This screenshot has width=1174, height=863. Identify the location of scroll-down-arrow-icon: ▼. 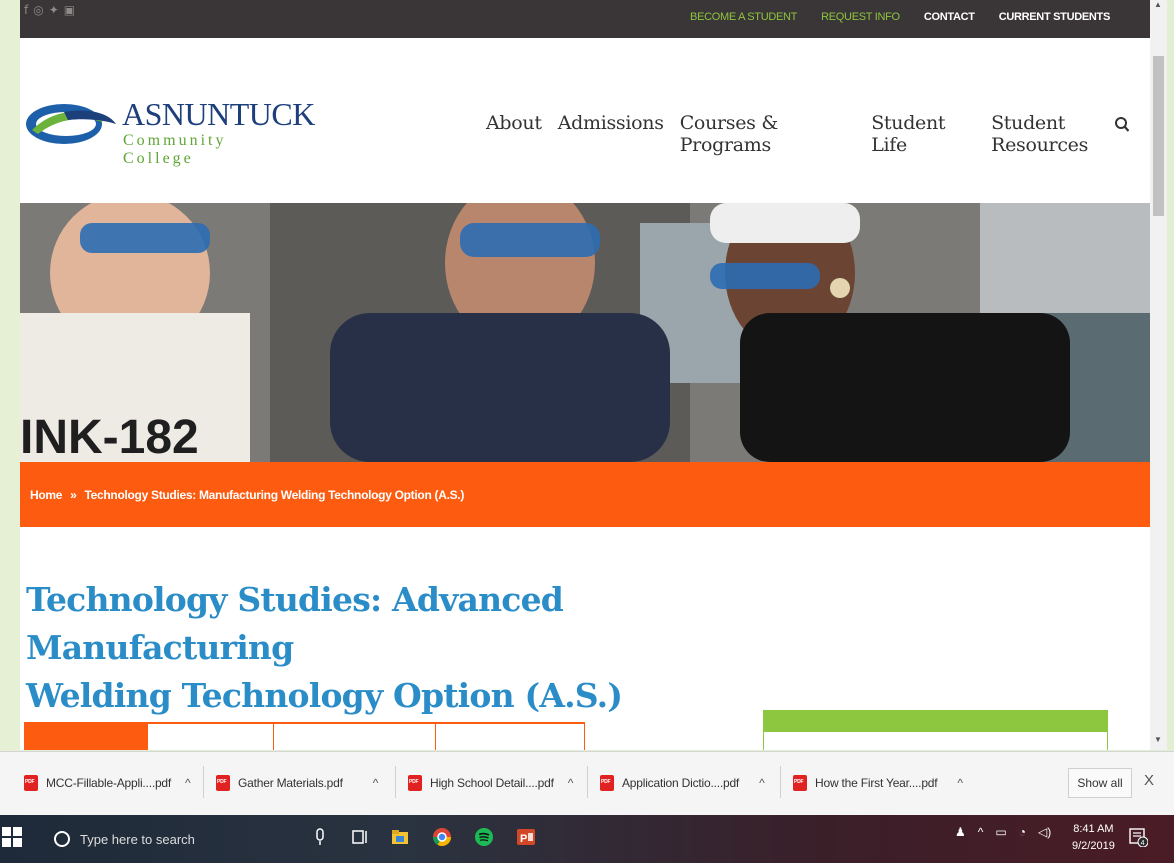
(1158, 739).